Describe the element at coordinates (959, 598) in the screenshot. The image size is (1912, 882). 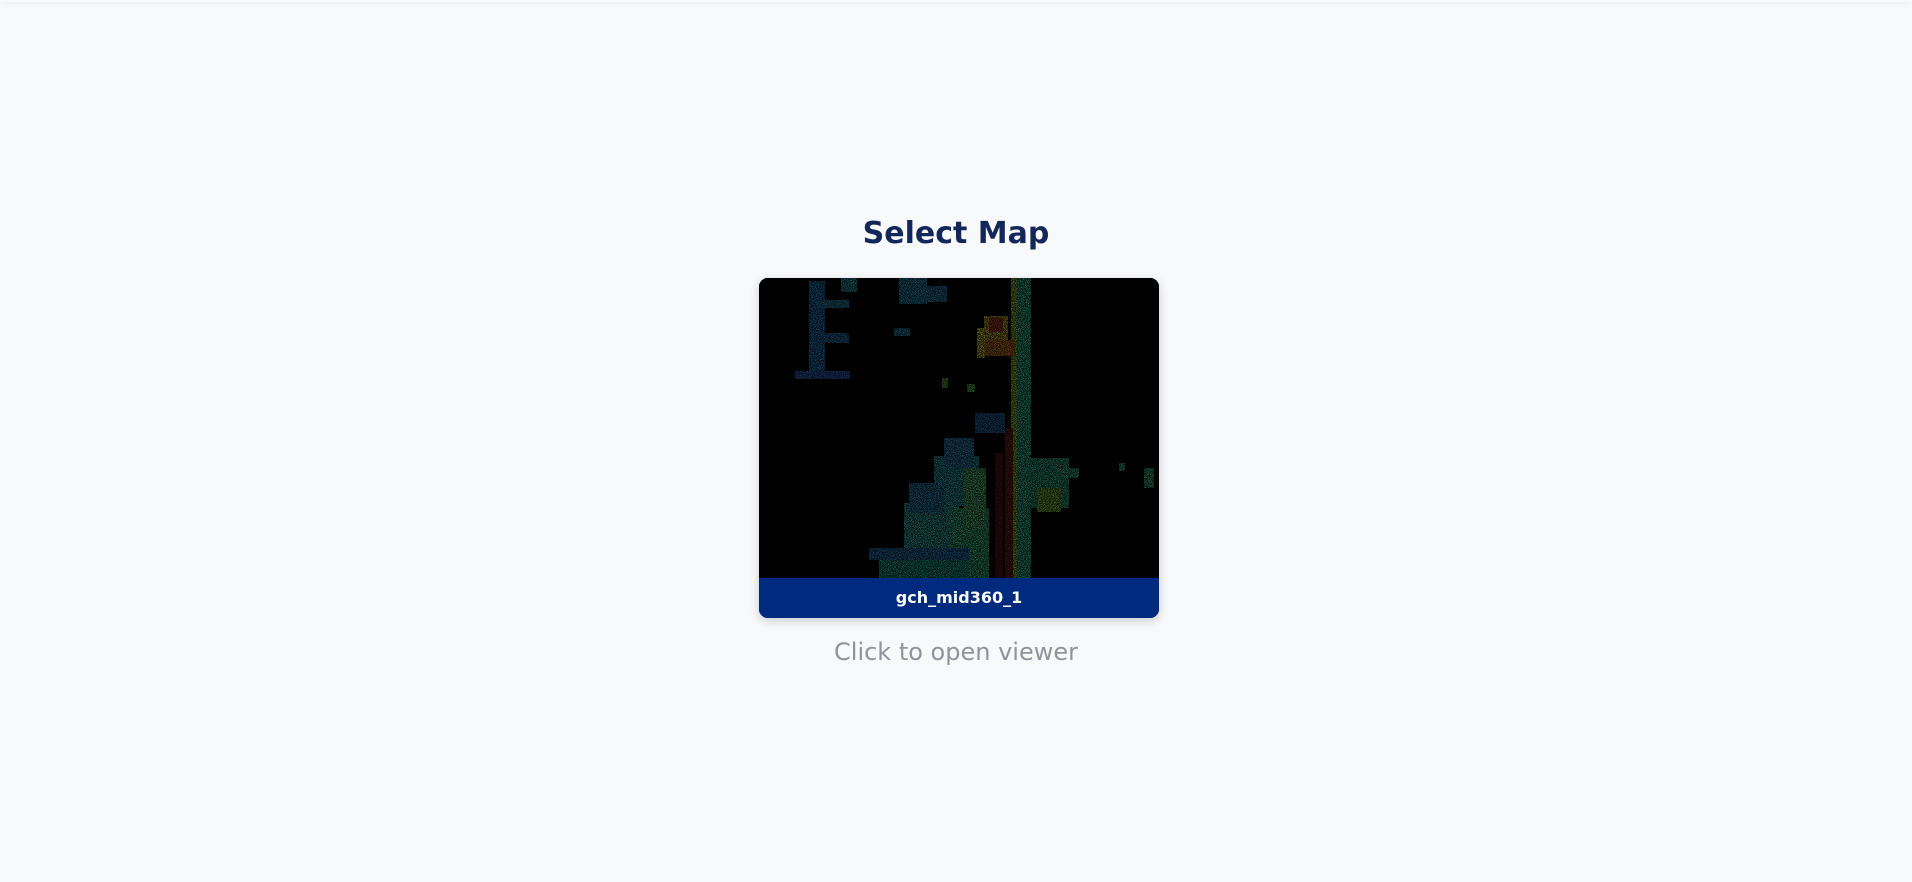
I see `map-card-label: gch_mid360_1` at that location.